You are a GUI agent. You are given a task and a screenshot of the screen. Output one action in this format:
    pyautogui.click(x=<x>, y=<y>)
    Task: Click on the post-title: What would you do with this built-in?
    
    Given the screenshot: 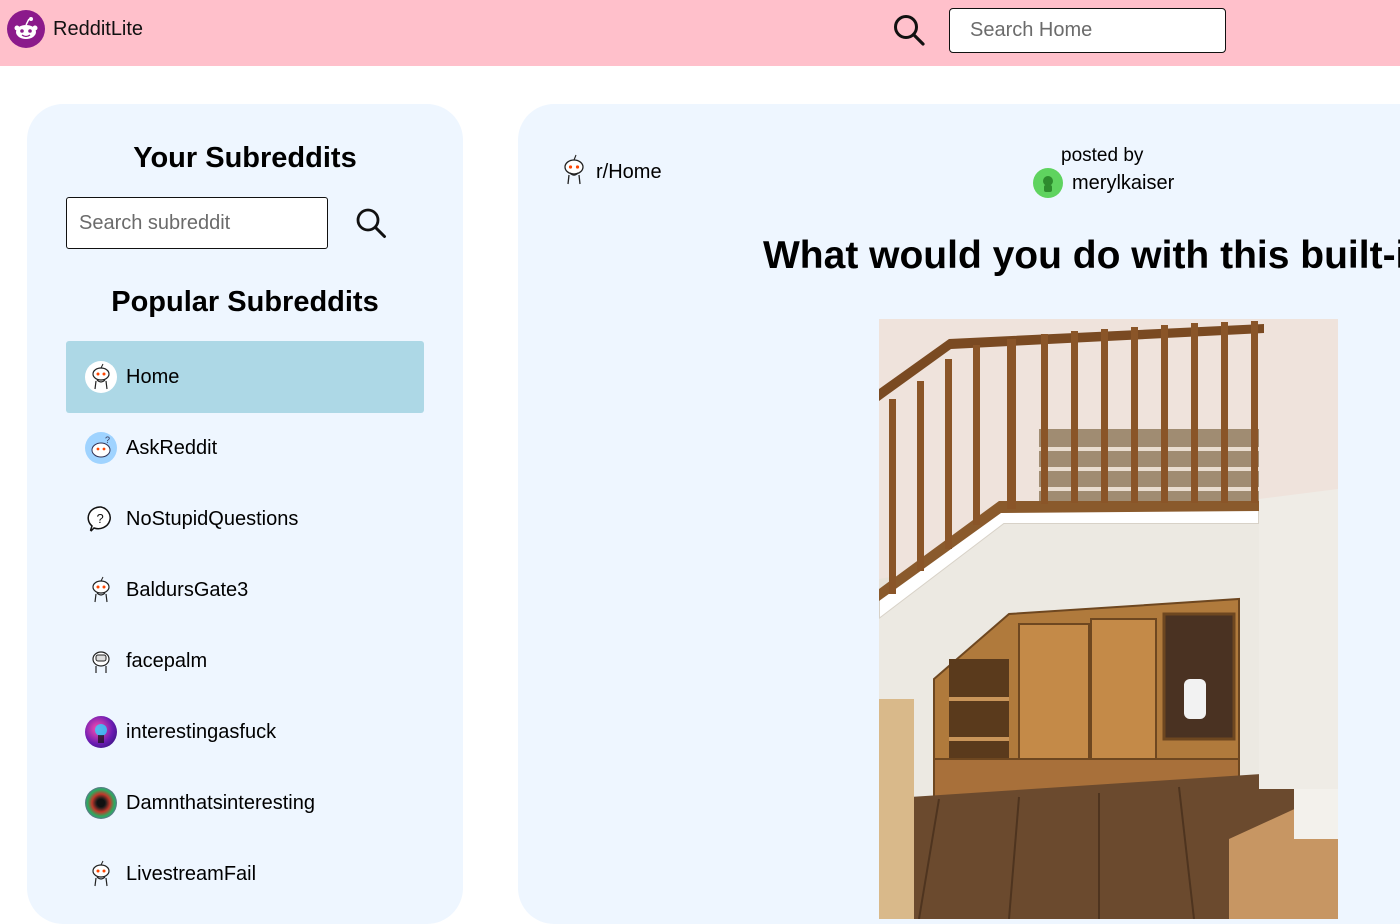 What is the action you would take?
    pyautogui.click(x=1081, y=256)
    